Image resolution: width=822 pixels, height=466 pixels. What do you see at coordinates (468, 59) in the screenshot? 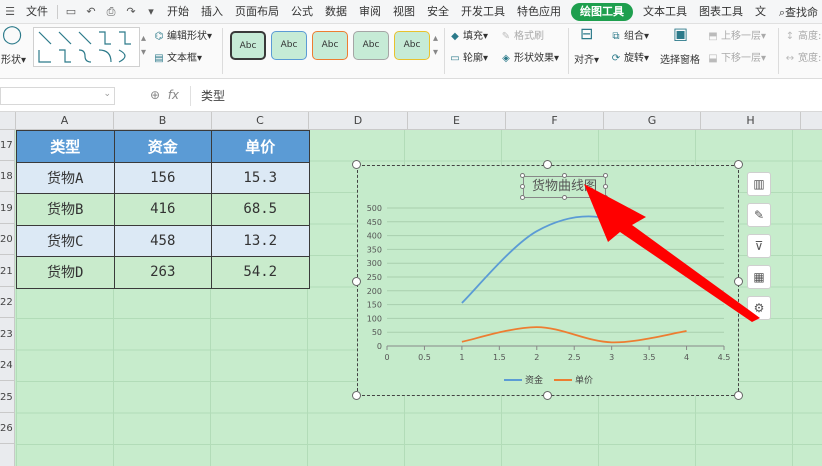
I see `outline-button: ▭ 轮廓▾` at bounding box center [468, 59].